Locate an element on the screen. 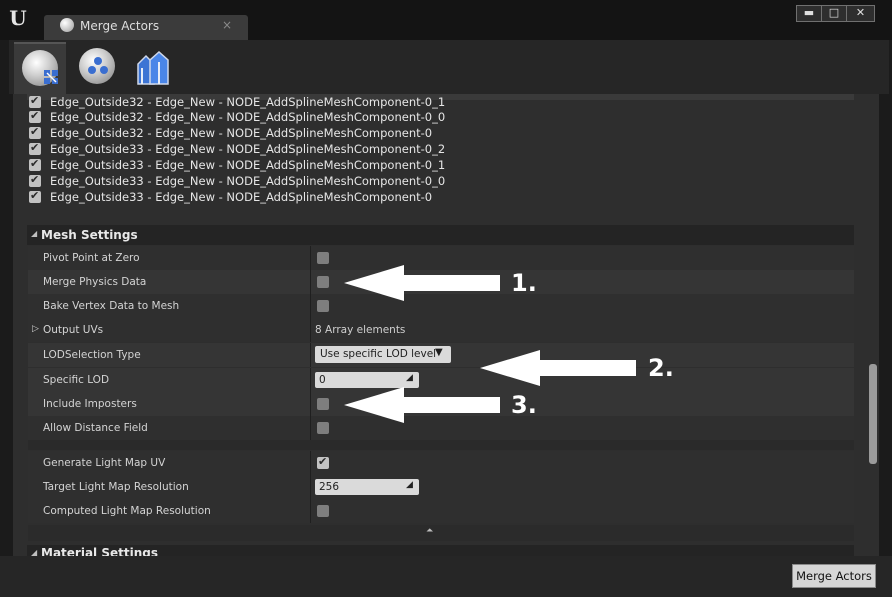  prop-label: Output UVs is located at coordinates (73, 330).